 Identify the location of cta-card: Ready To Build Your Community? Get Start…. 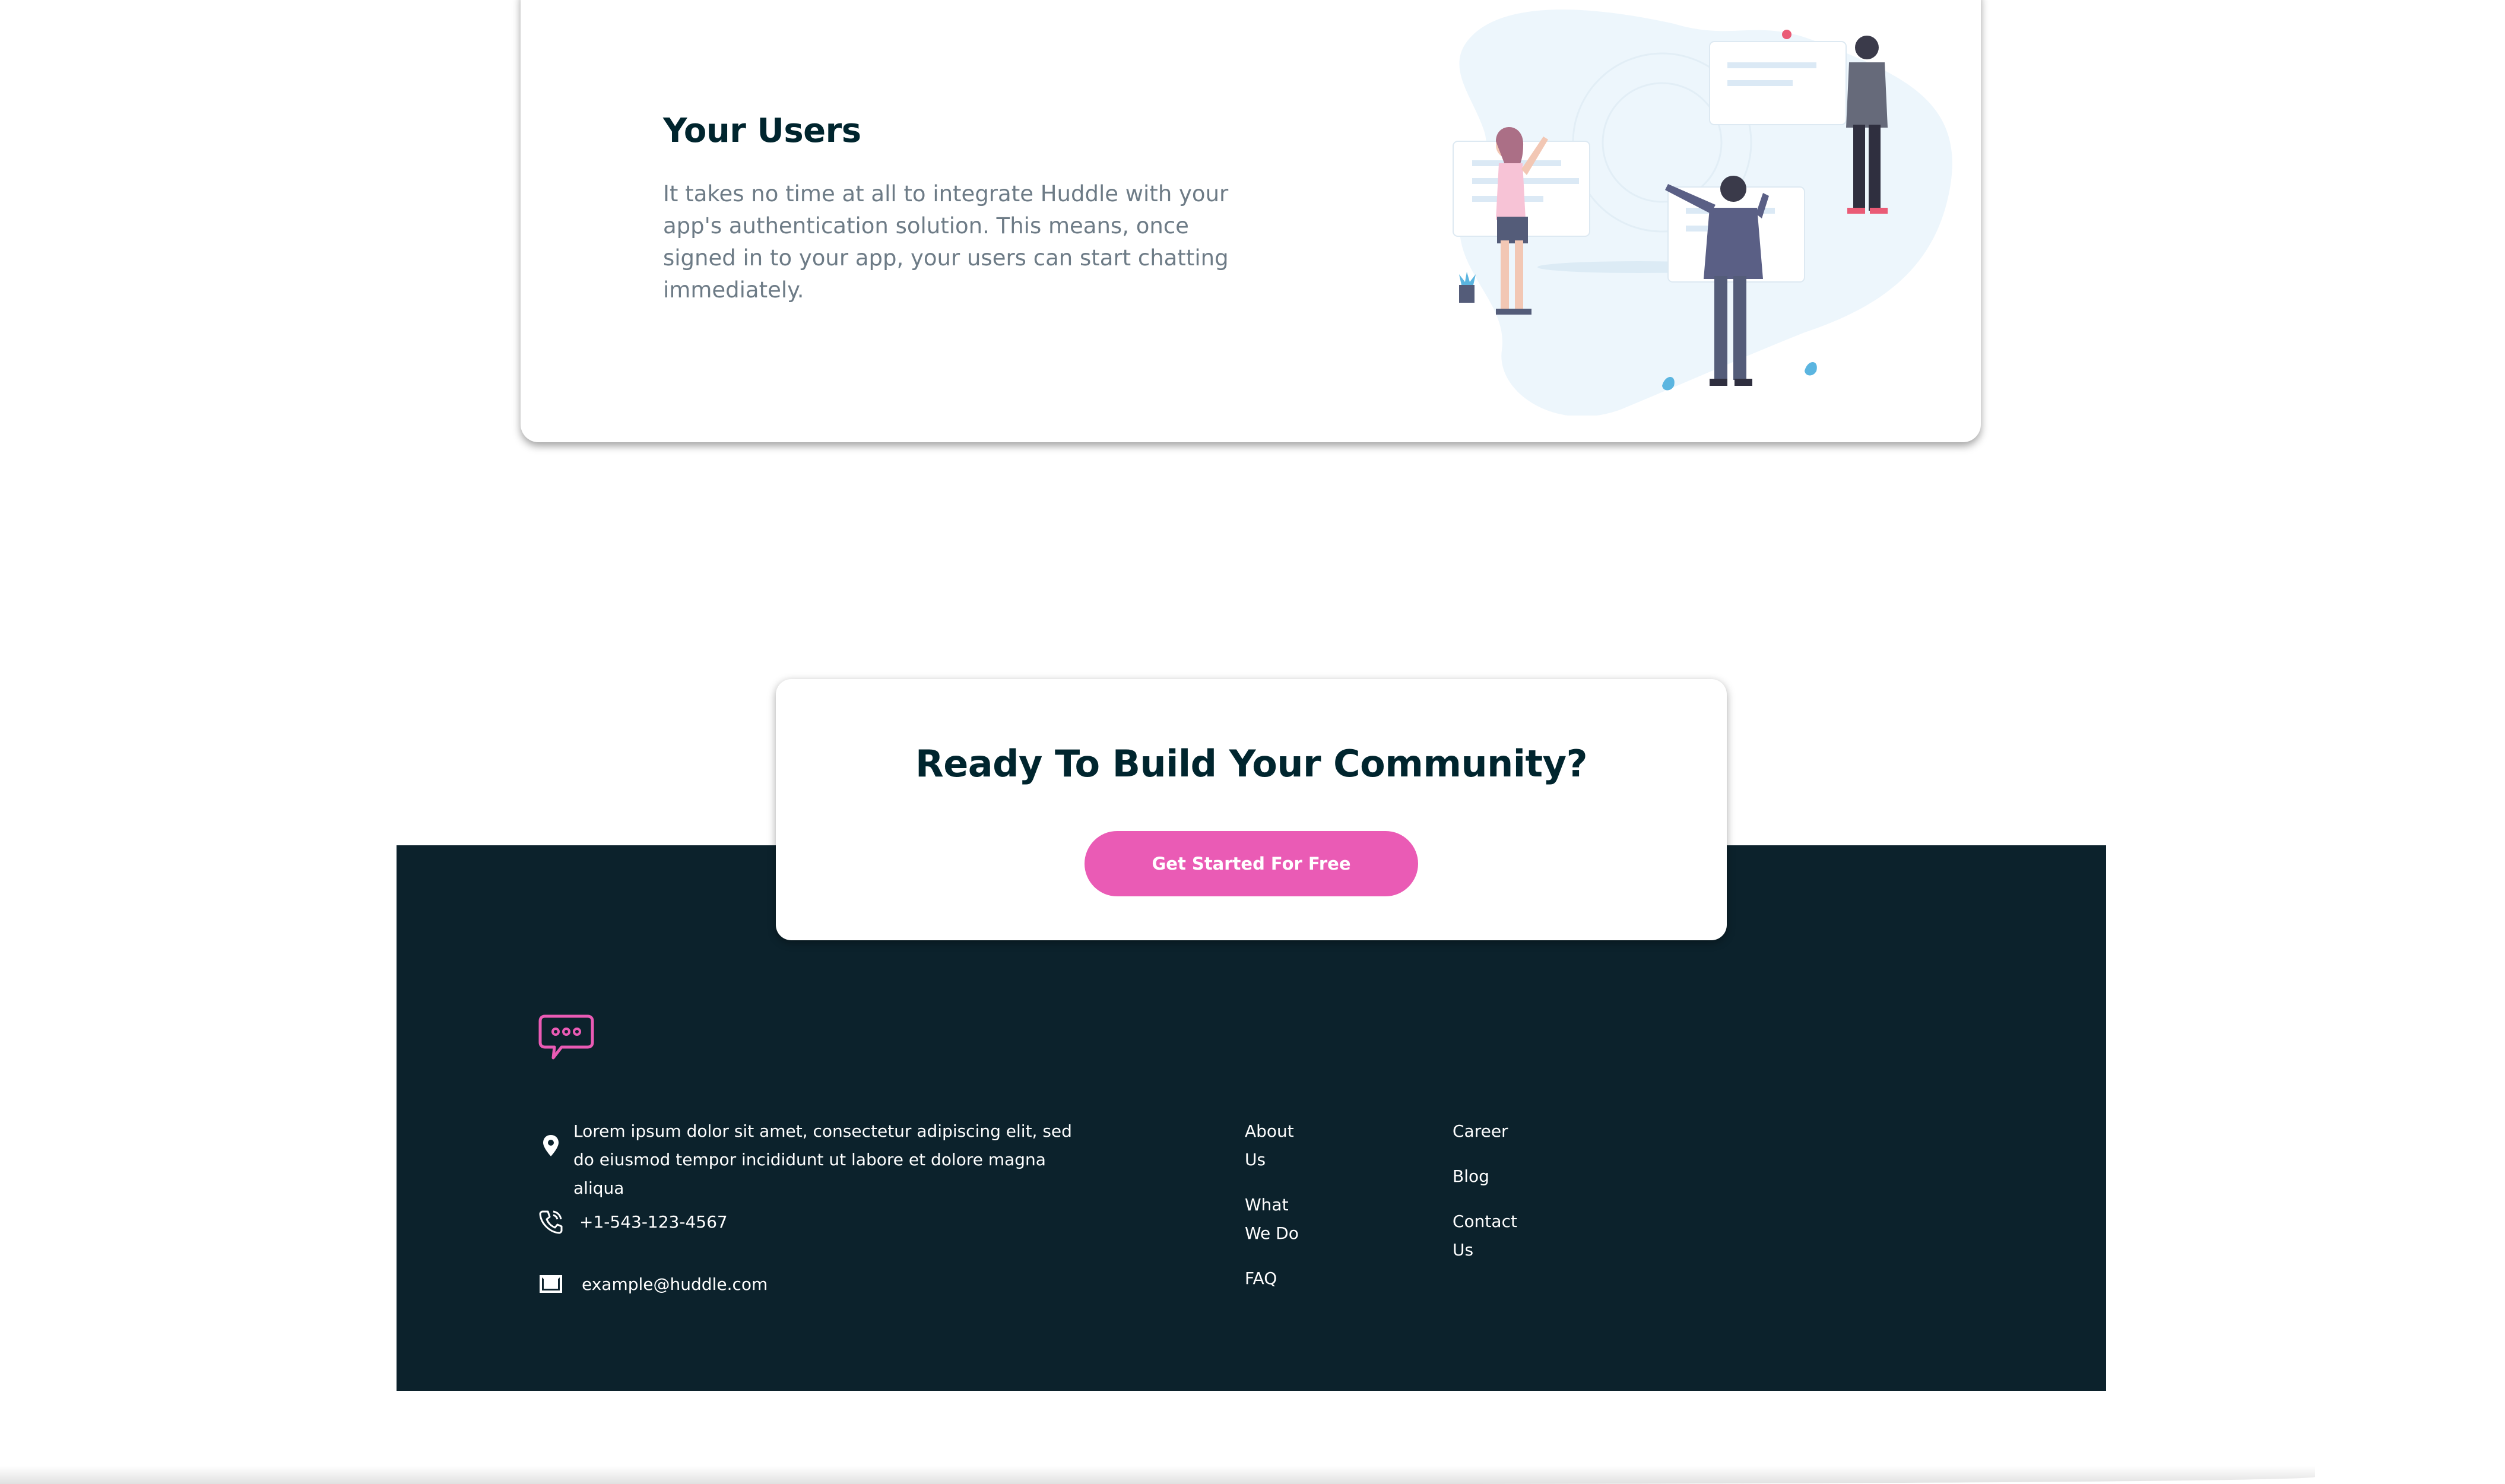
(1252, 809).